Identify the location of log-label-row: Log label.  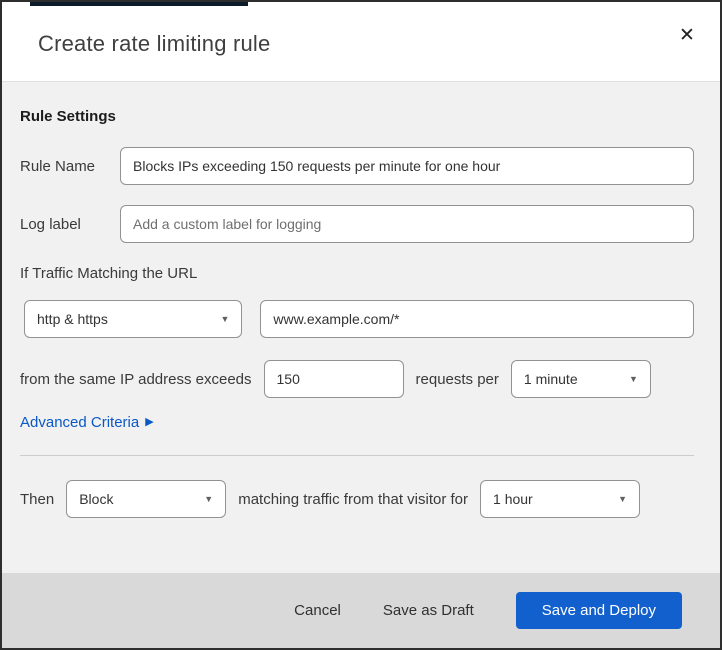
(357, 224).